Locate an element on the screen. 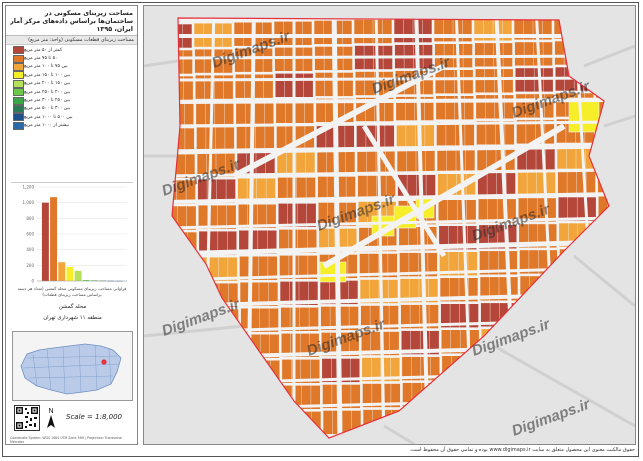  legend-label: بیشتر از ۱۰۰۰ متر مربع is located at coordinates (47, 126).